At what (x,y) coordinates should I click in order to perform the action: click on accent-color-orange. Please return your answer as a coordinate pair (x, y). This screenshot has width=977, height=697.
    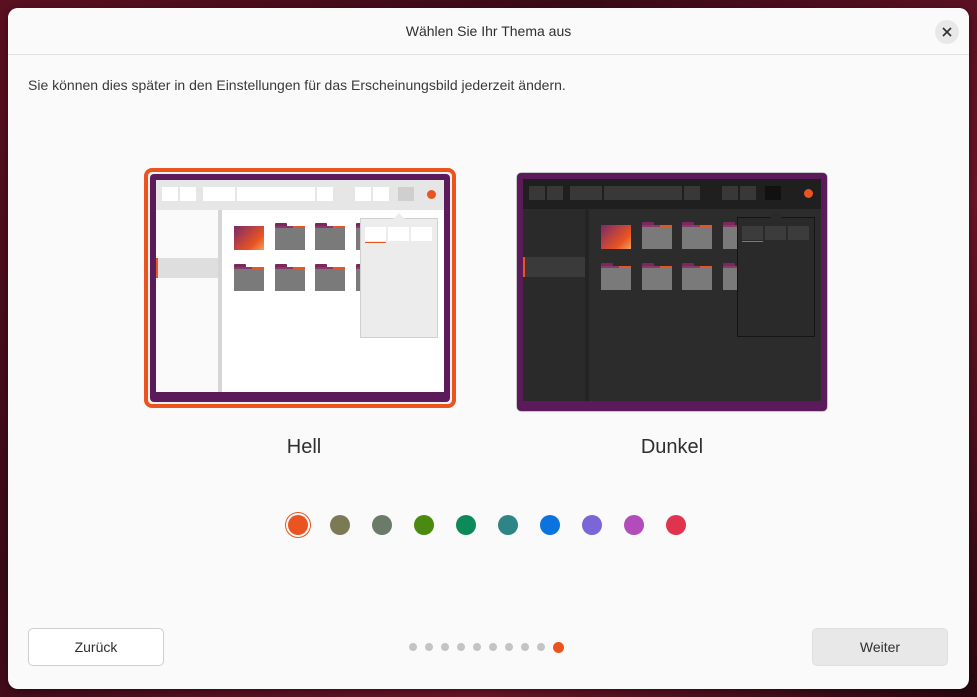
    Looking at the image, I should click on (298, 525).